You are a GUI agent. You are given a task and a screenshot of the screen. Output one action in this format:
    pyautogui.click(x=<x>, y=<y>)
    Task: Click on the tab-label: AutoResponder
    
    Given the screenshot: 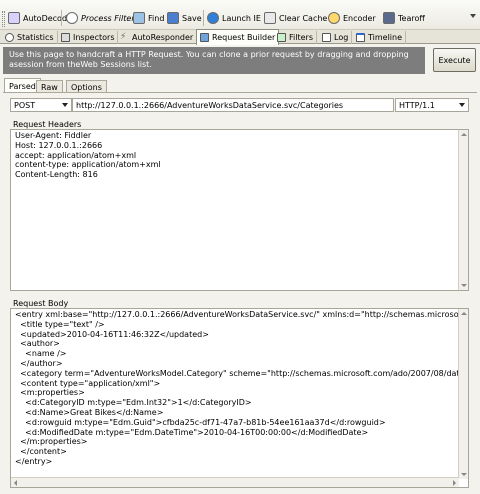 What is the action you would take?
    pyautogui.click(x=163, y=37)
    